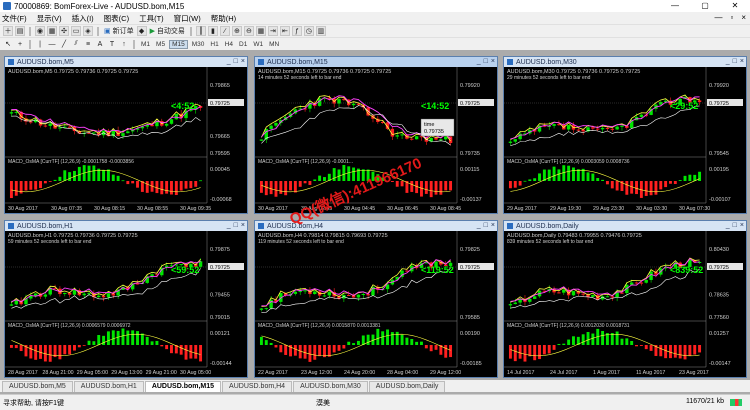  Describe the element at coordinates (40, 31) in the screenshot. I see `market-watch-icon: ◉` at that location.